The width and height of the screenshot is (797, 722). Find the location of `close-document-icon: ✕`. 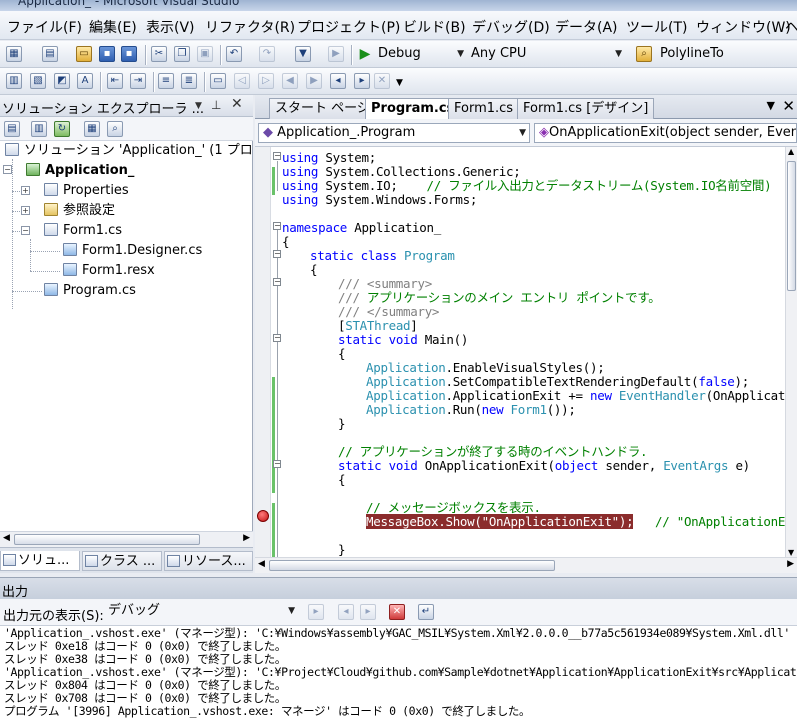

close-document-icon: ✕ is located at coordinates (788, 106).